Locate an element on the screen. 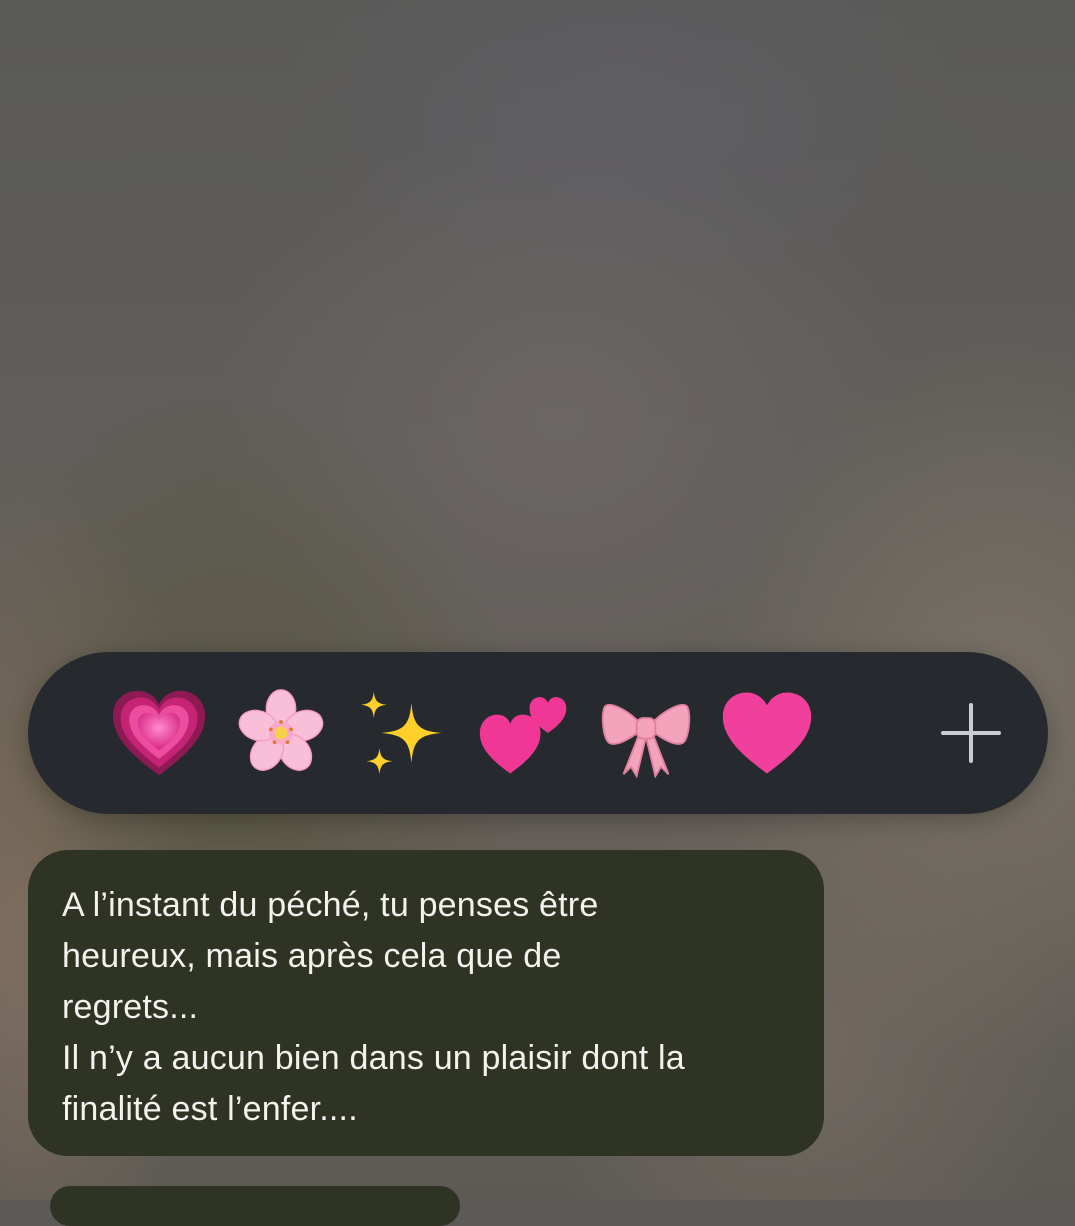 This screenshot has height=1226, width=1075. pink-heart-icon is located at coordinates (767, 733).